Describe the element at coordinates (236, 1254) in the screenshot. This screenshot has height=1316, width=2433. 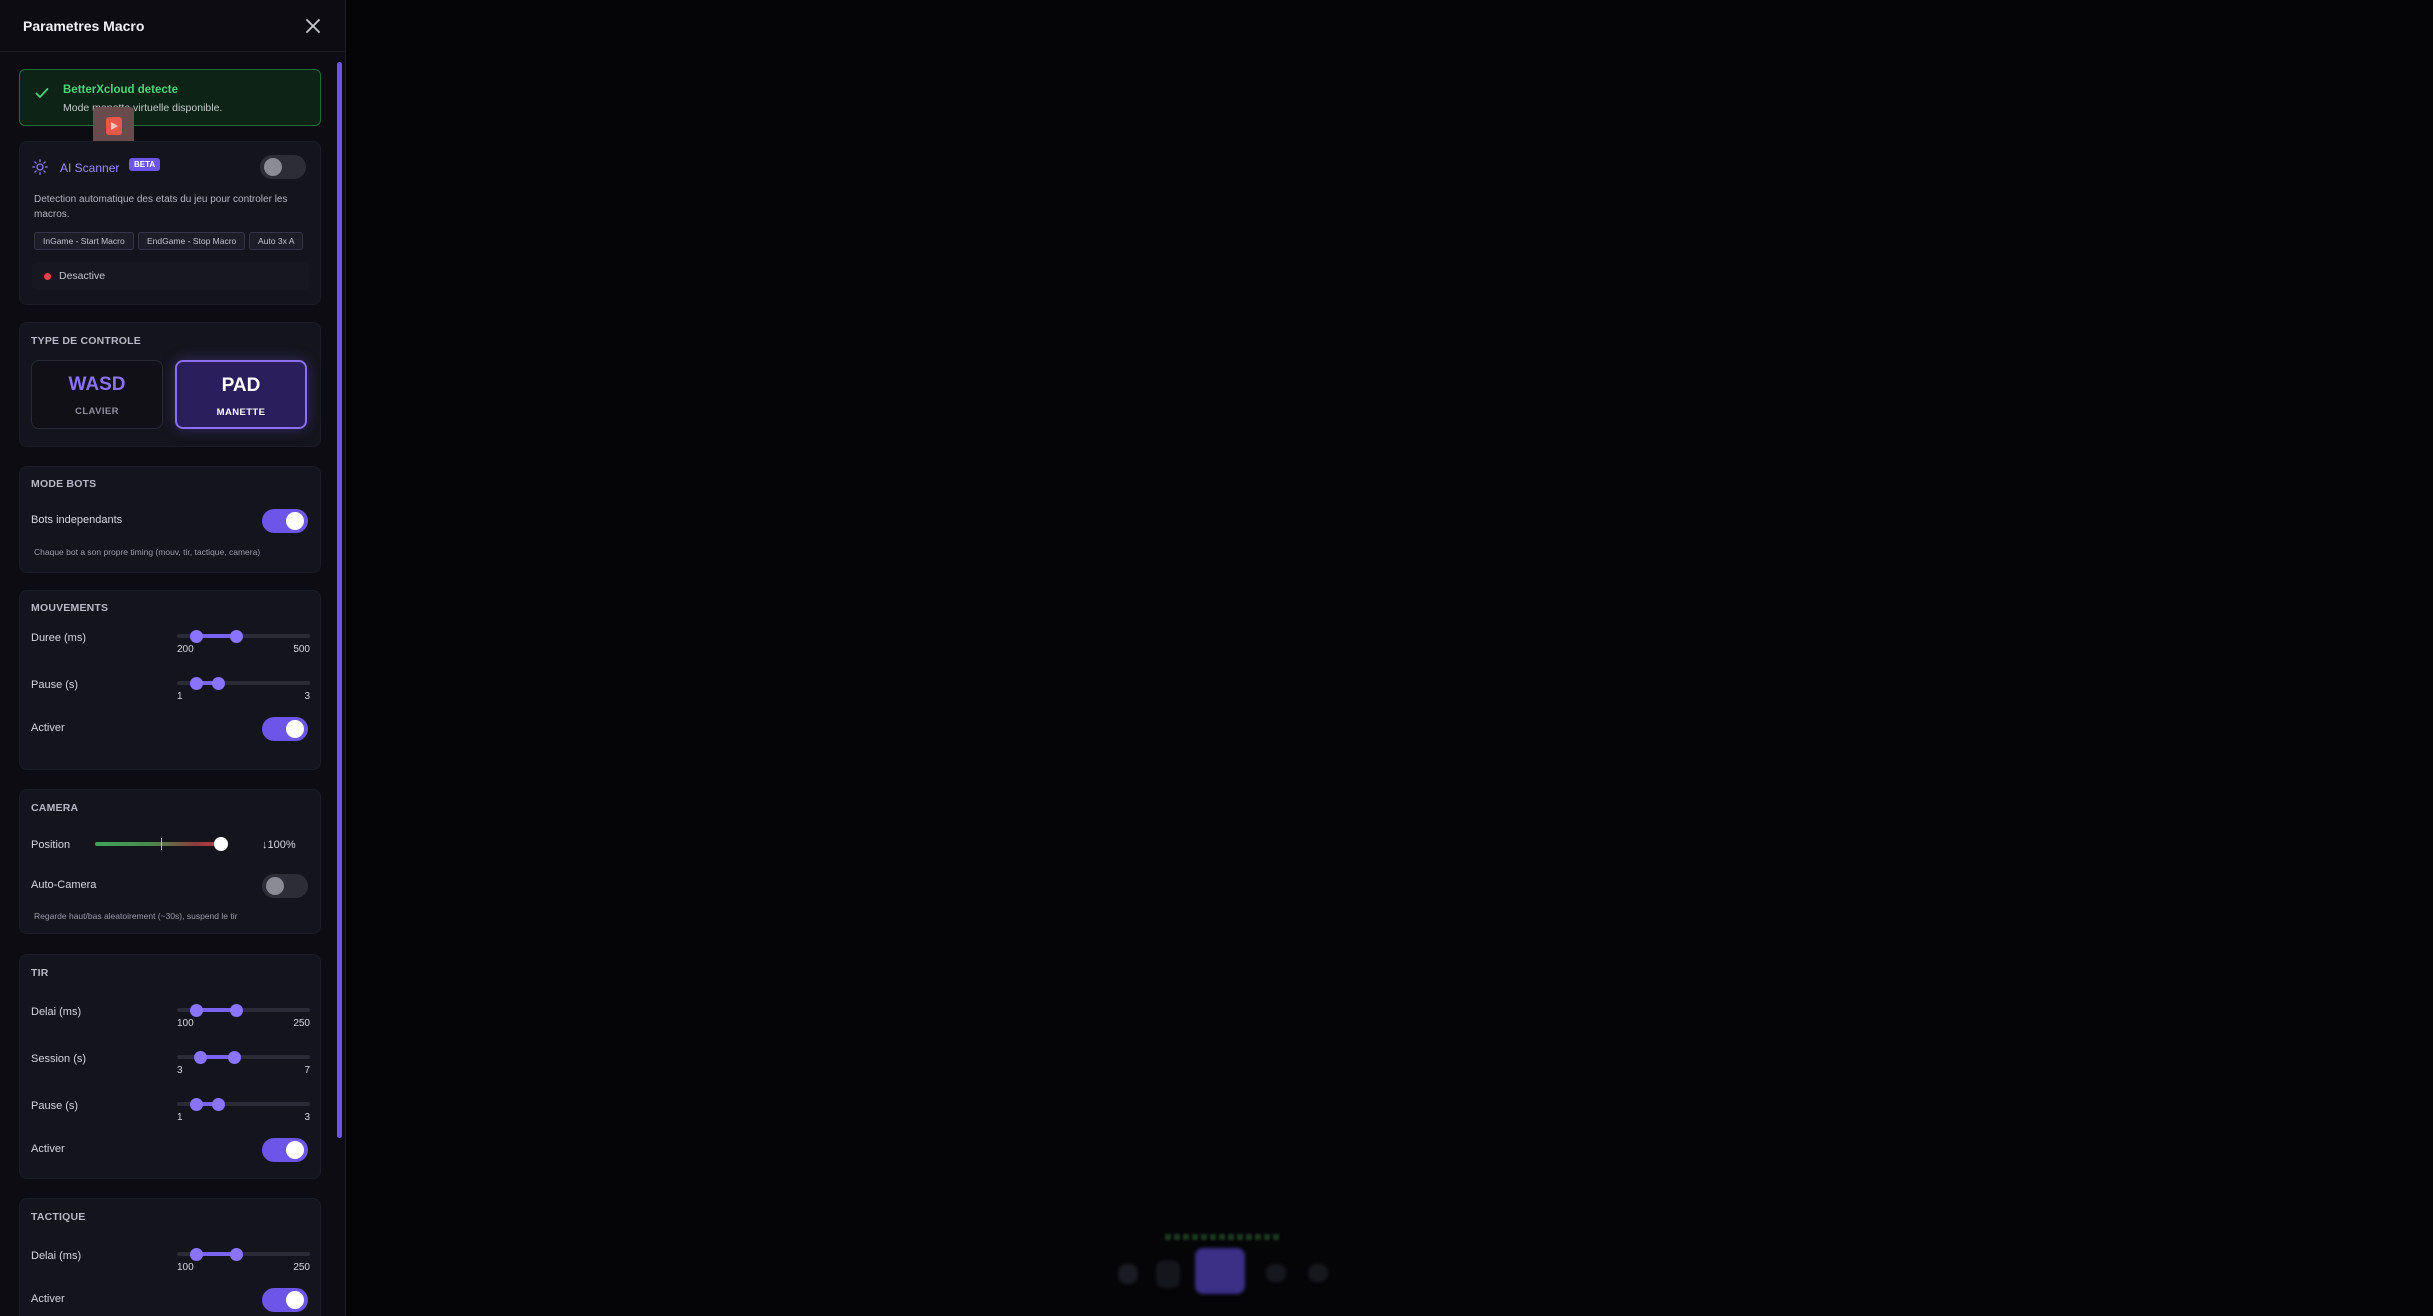
I see `tactique-delay-max-thumb` at that location.